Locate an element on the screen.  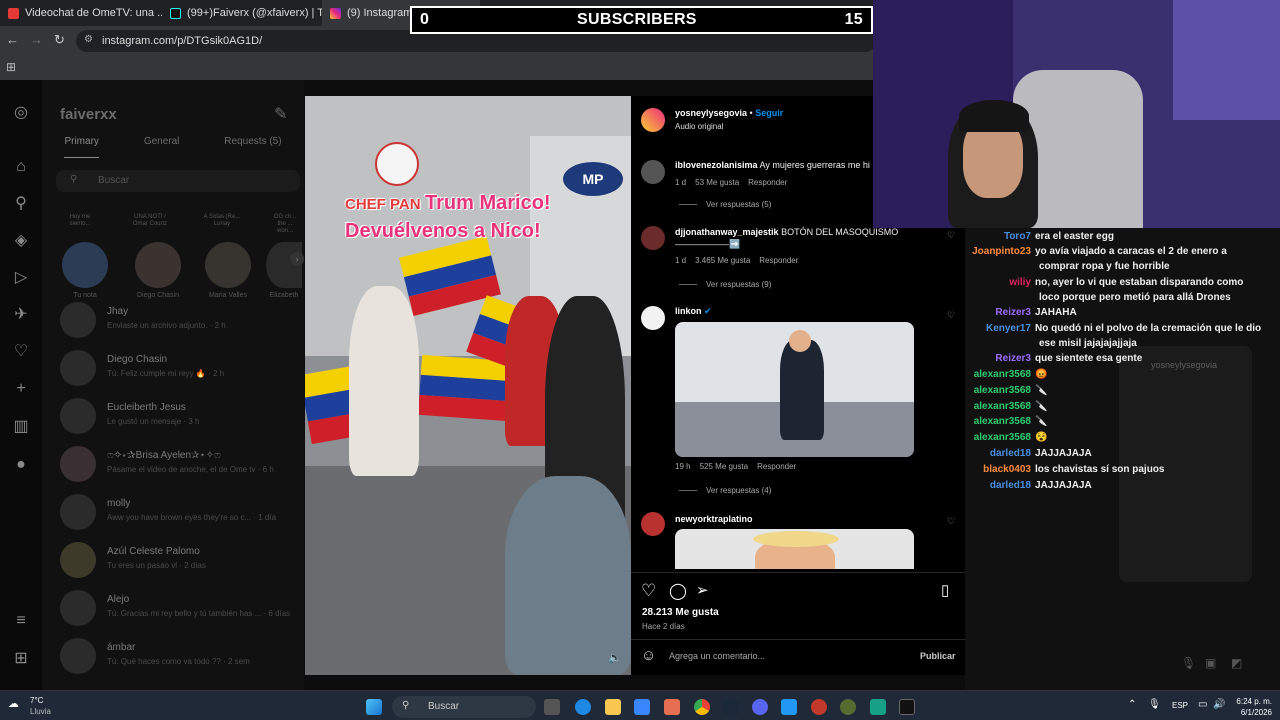
tab-primary: Primary is located at coordinates (81, 147).